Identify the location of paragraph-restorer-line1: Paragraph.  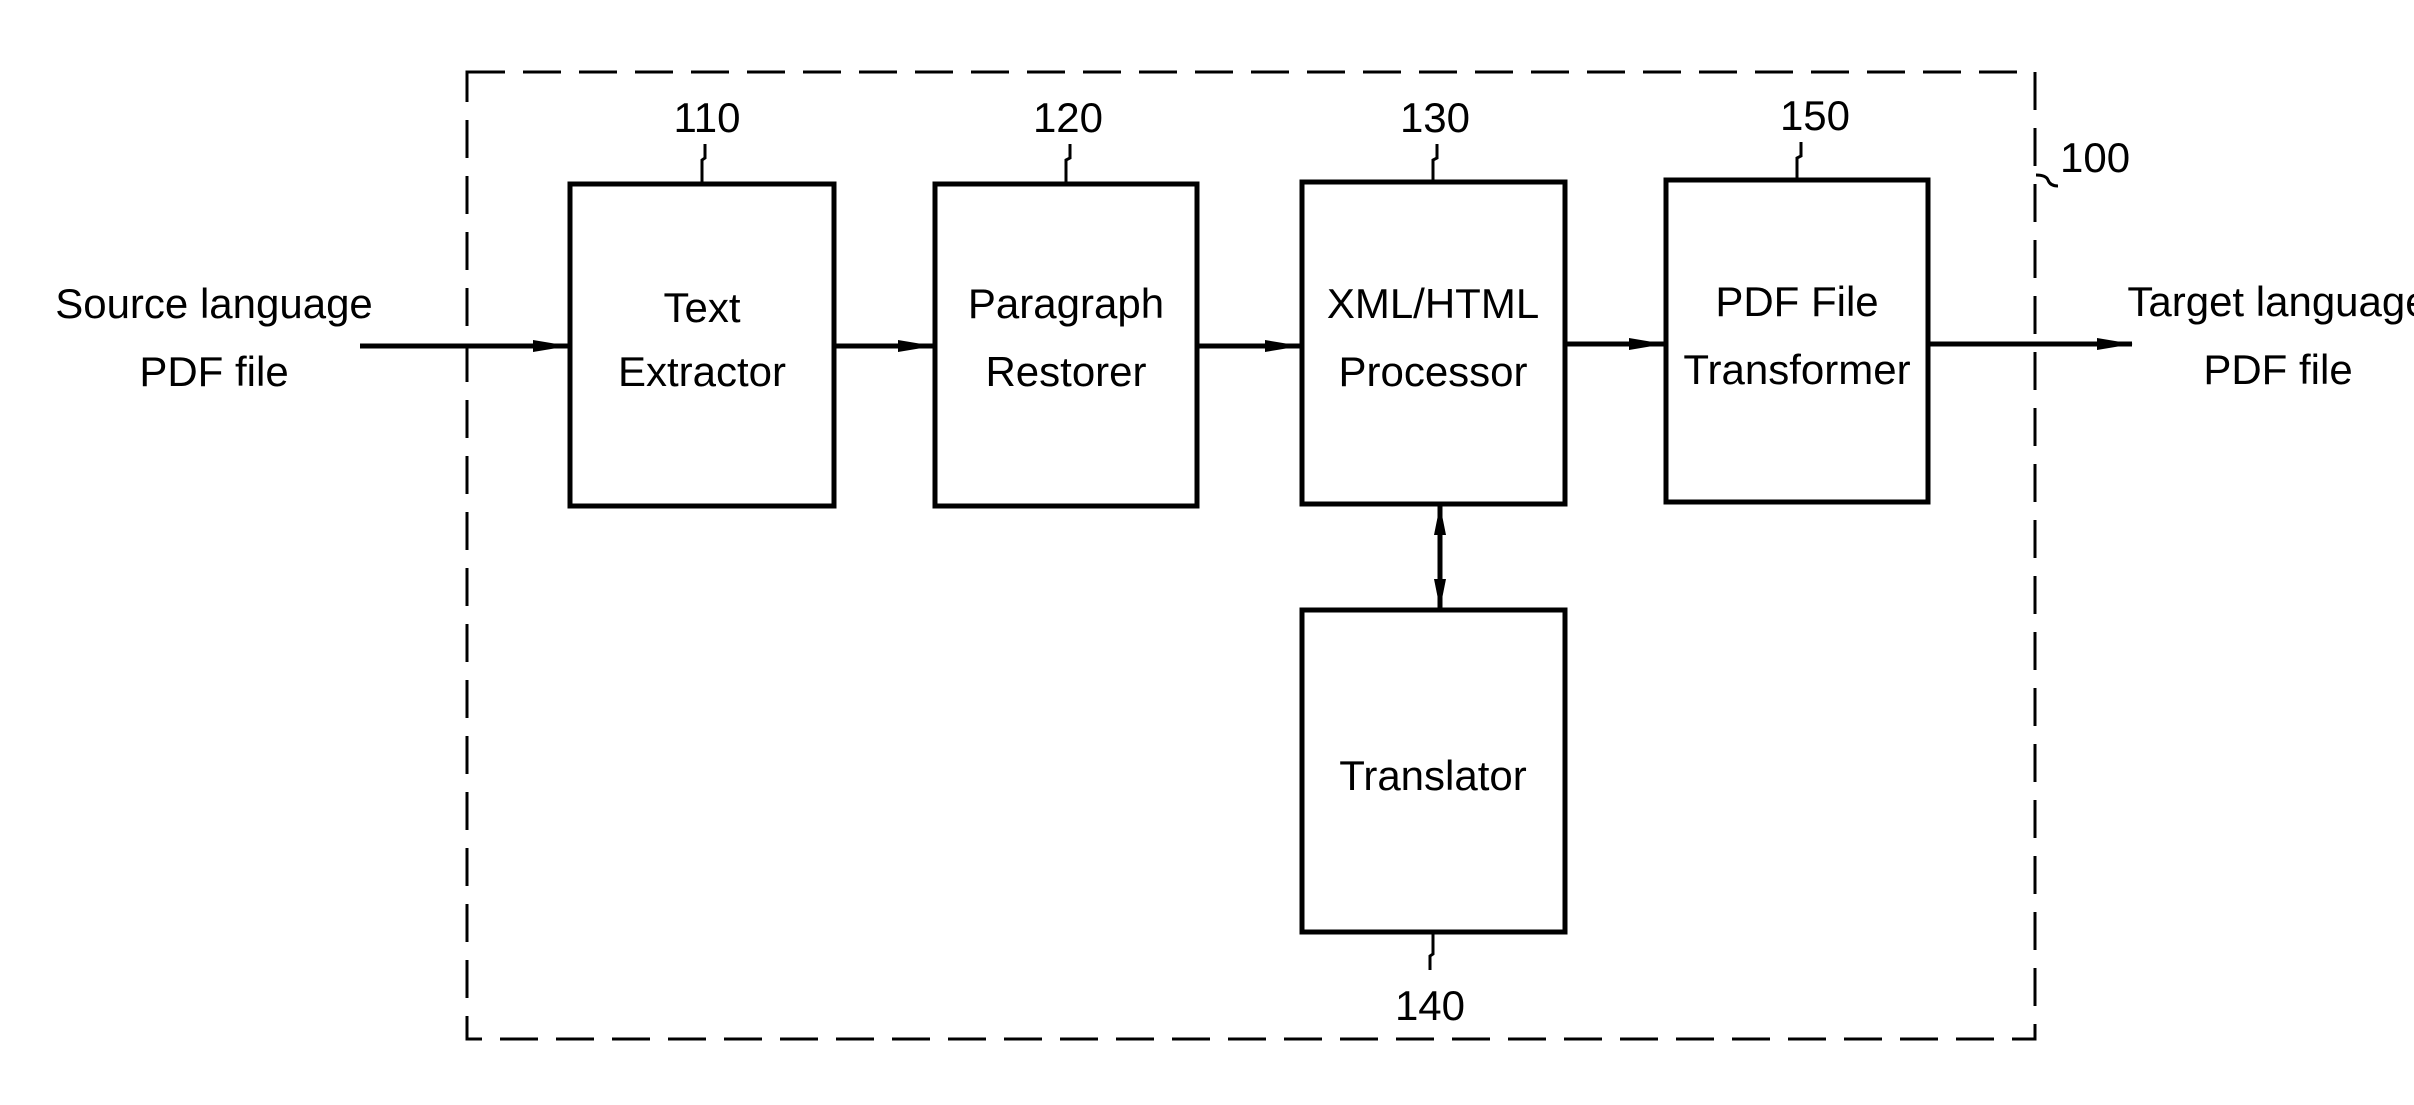
(1066, 303).